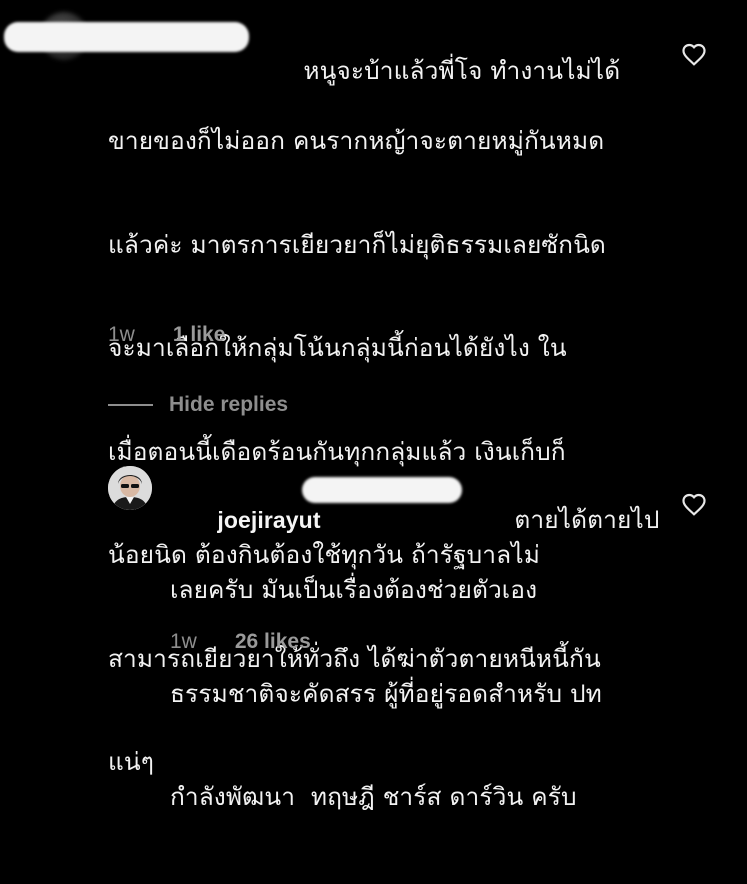 The height and width of the screenshot is (884, 747). I want to click on profile-photo-icon, so click(130, 488).